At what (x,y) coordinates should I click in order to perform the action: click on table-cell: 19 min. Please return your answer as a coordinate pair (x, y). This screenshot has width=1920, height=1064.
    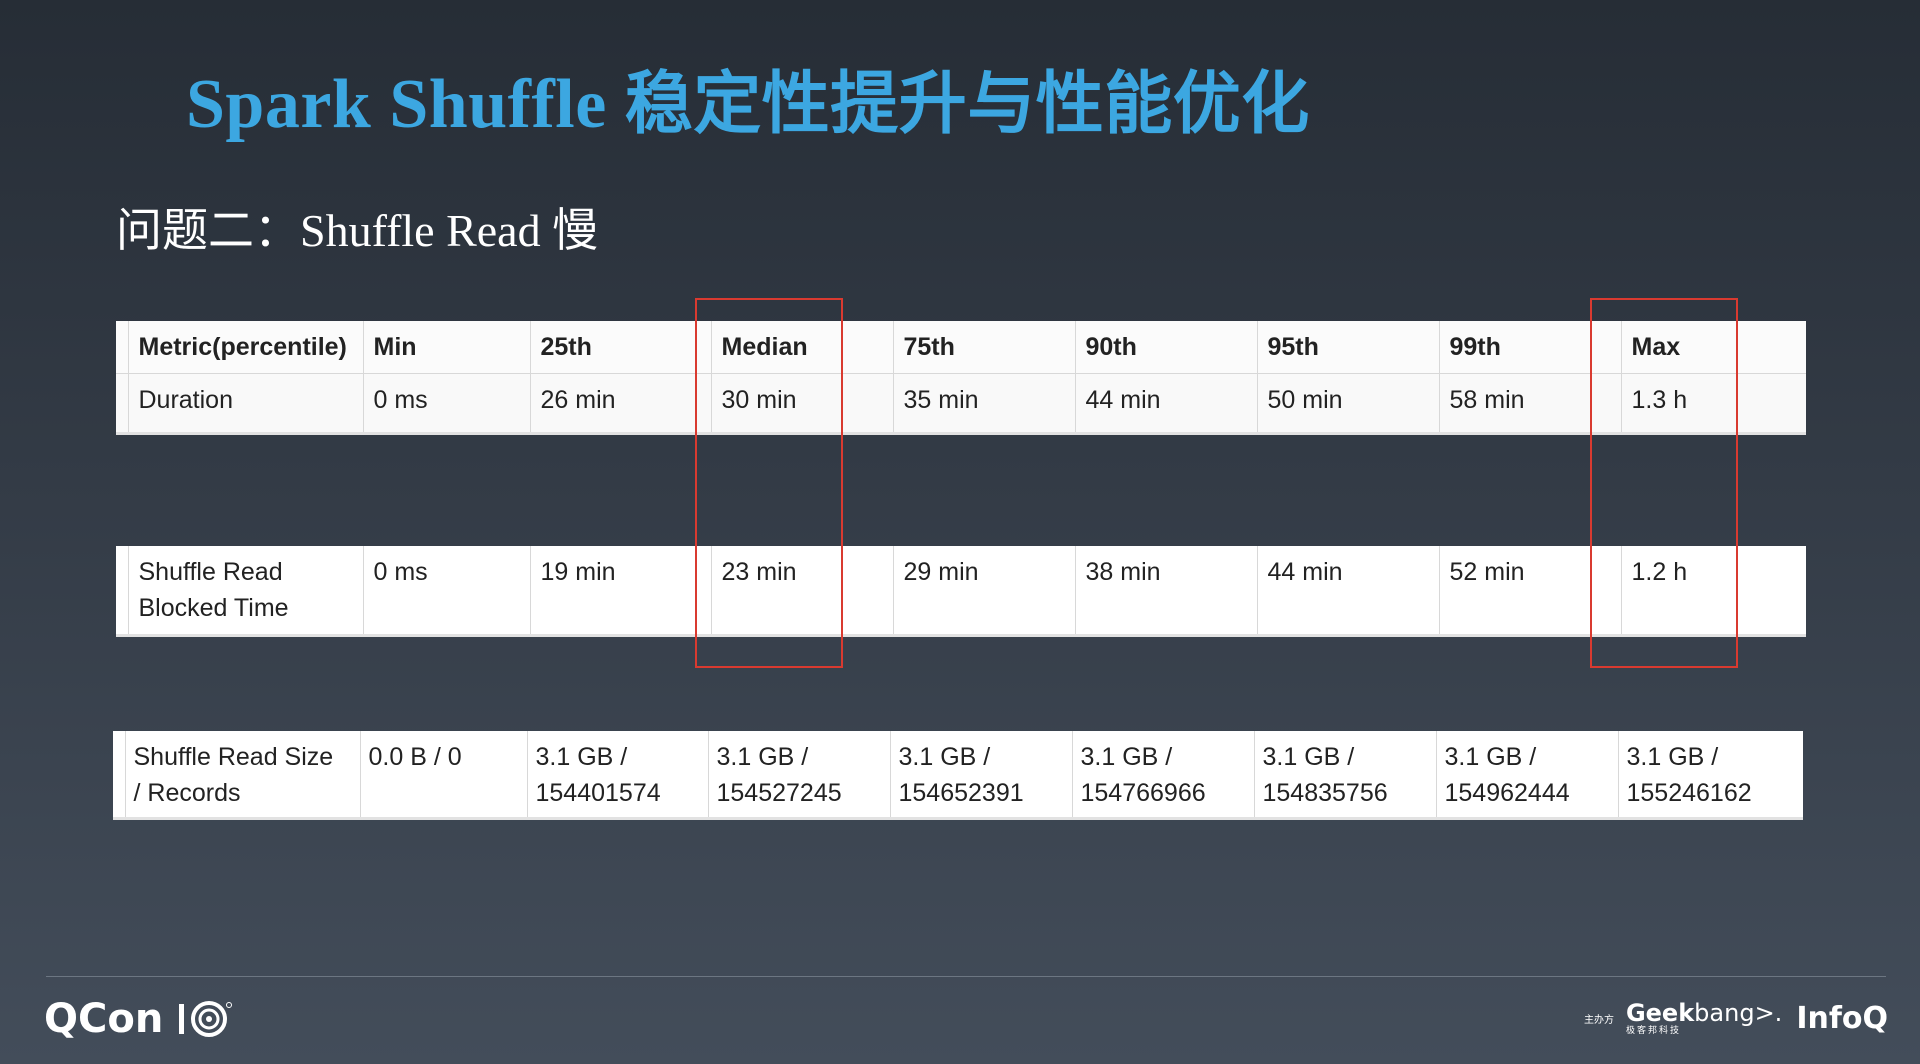
    Looking at the image, I should click on (620, 591).